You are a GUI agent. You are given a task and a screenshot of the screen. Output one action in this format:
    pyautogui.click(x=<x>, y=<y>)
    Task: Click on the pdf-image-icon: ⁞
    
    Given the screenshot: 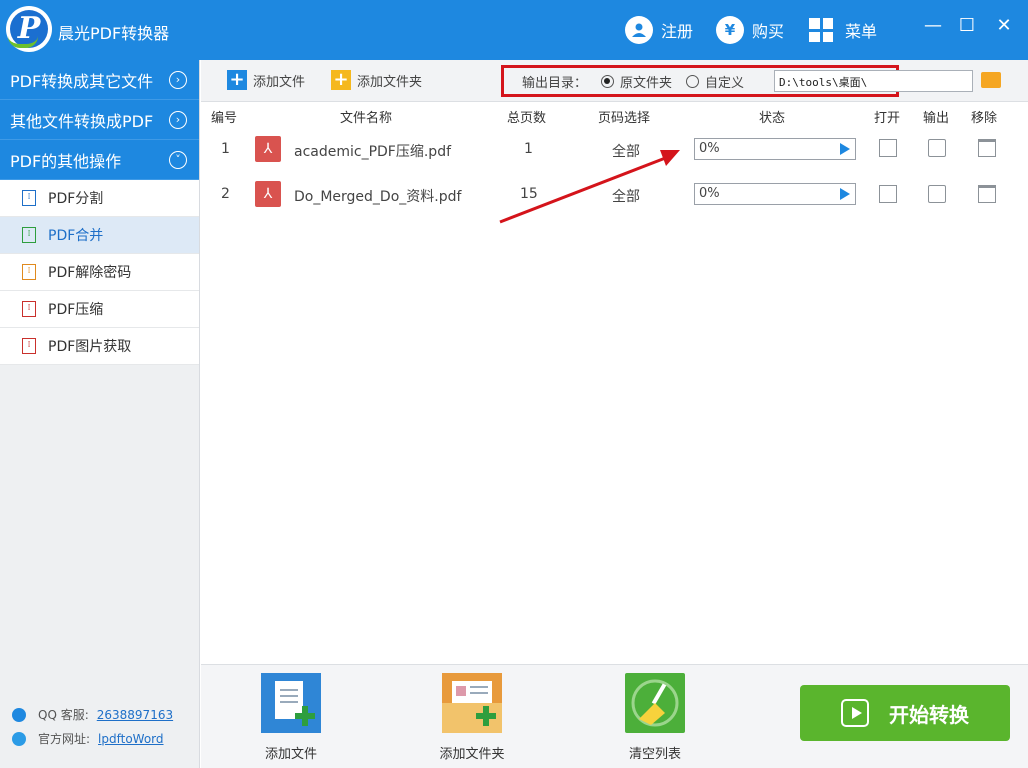 What is the action you would take?
    pyautogui.click(x=29, y=346)
    